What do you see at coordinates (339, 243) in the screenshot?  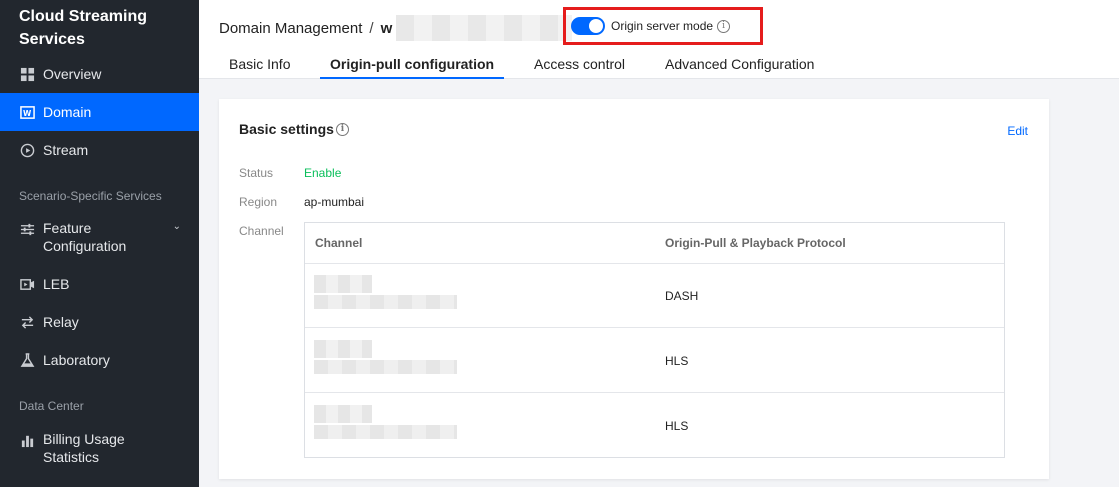 I see `column-header-channel: Channel` at bounding box center [339, 243].